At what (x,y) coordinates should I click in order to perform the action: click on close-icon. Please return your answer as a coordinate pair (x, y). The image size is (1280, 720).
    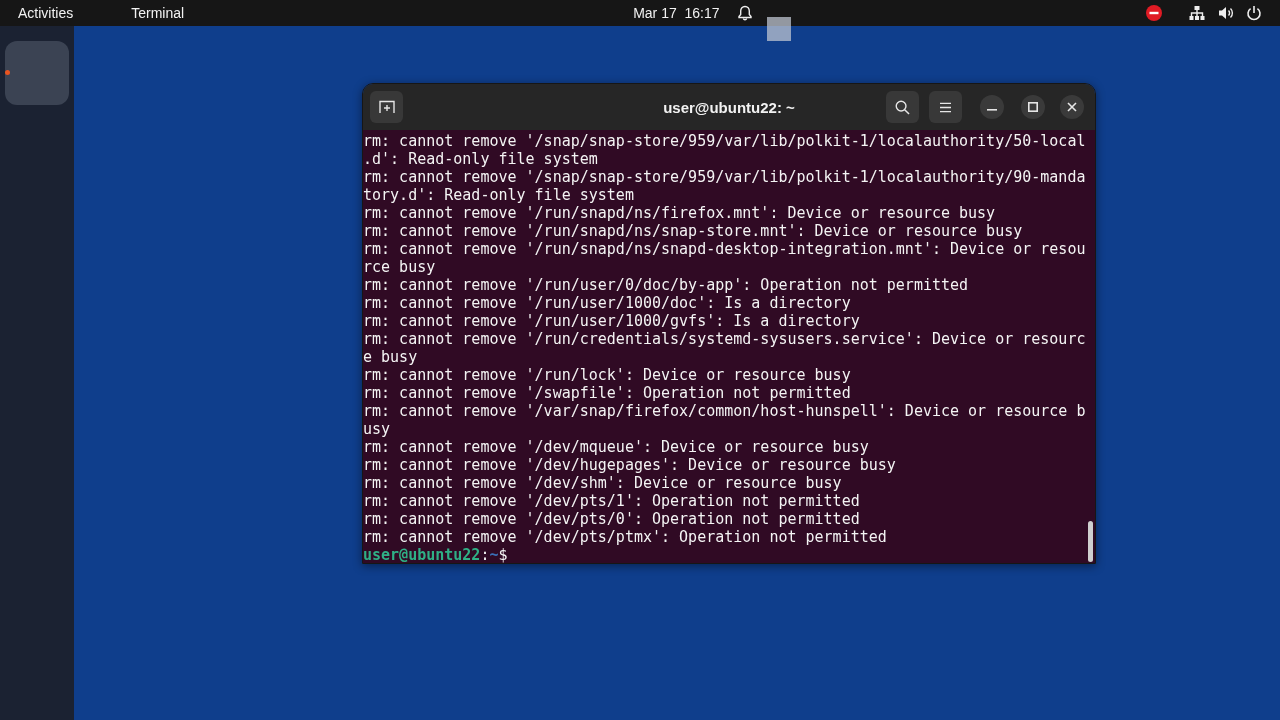
    Looking at the image, I should click on (1072, 107).